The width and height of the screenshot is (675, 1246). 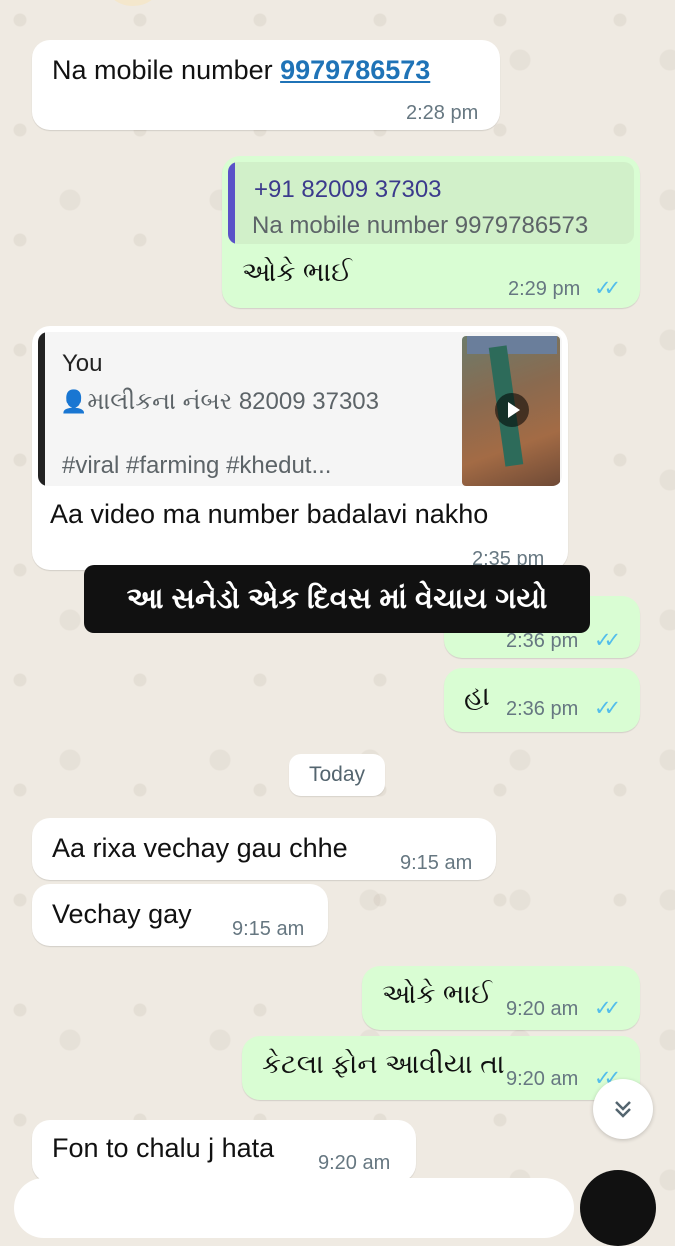 What do you see at coordinates (122, 914) in the screenshot?
I see `message-text: Vechay gay` at bounding box center [122, 914].